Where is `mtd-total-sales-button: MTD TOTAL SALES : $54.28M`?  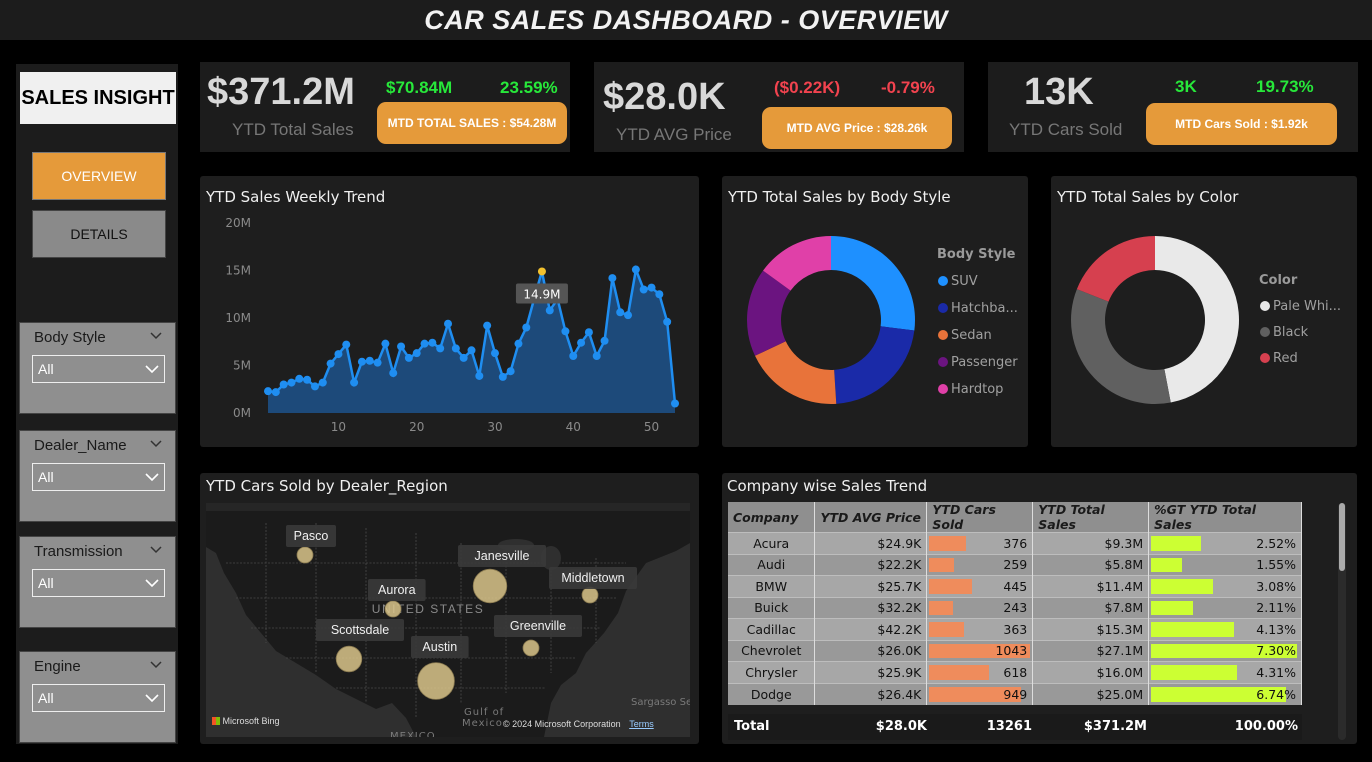 mtd-total-sales-button: MTD TOTAL SALES : $54.28M is located at coordinates (472, 123).